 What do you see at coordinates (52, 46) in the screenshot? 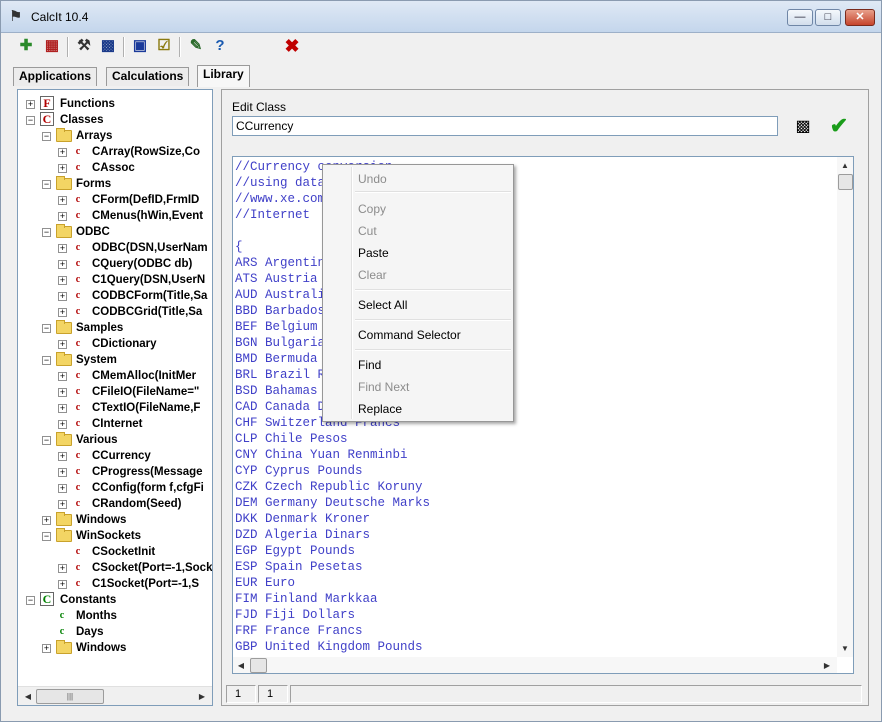
I see `table-icon: ▦` at bounding box center [52, 46].